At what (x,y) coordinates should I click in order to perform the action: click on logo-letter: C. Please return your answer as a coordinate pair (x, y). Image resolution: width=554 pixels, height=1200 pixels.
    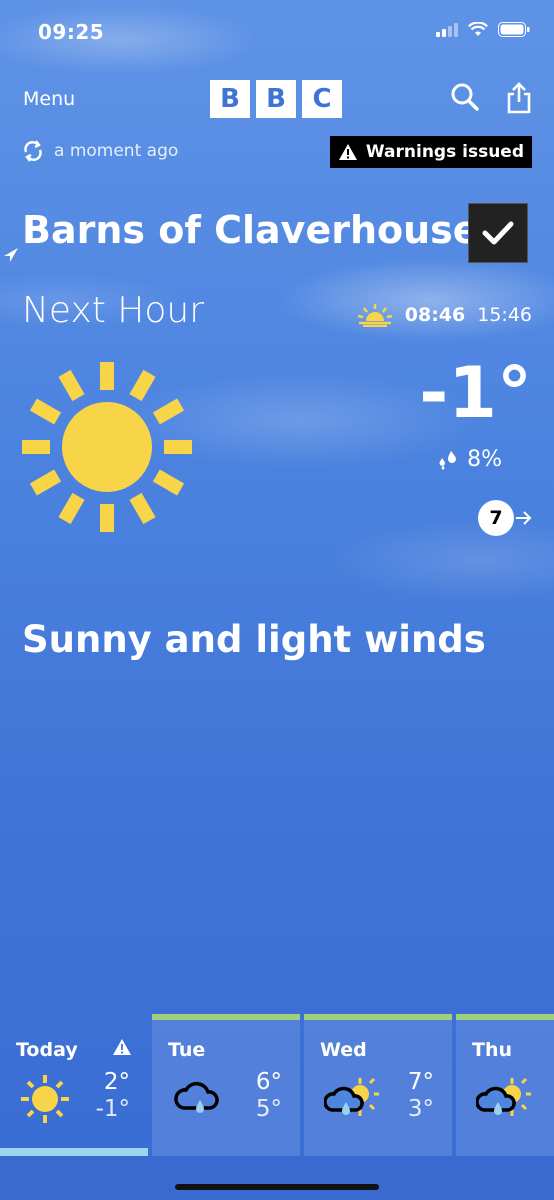
    Looking at the image, I should click on (322, 99).